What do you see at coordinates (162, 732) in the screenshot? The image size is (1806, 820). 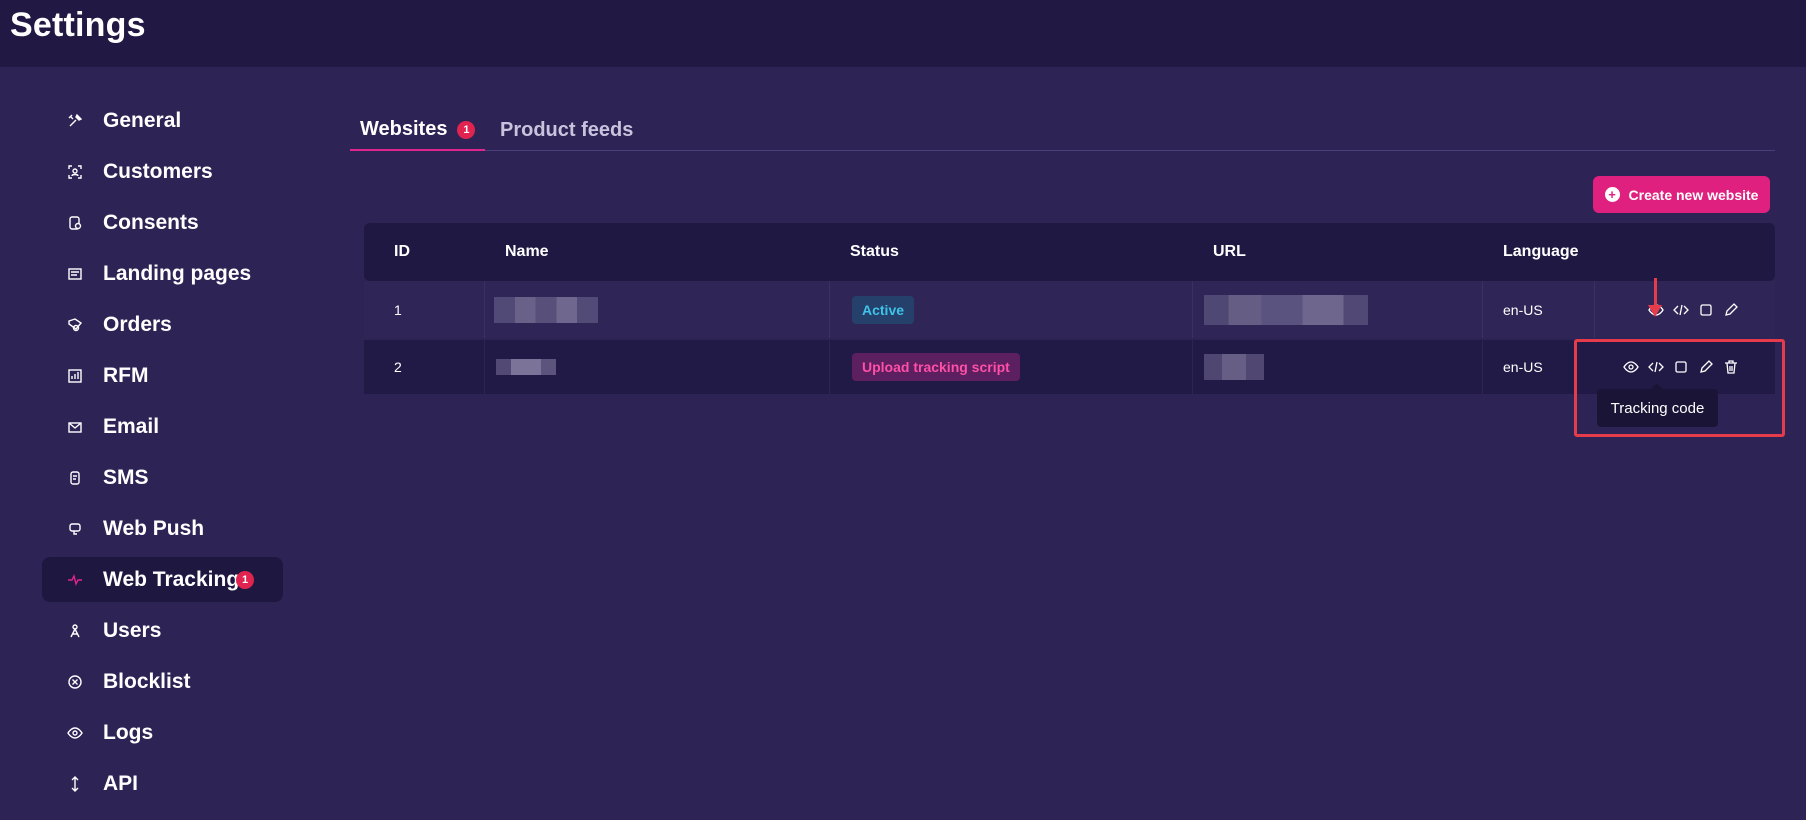 I see `sidebar-item-logs: Logs` at bounding box center [162, 732].